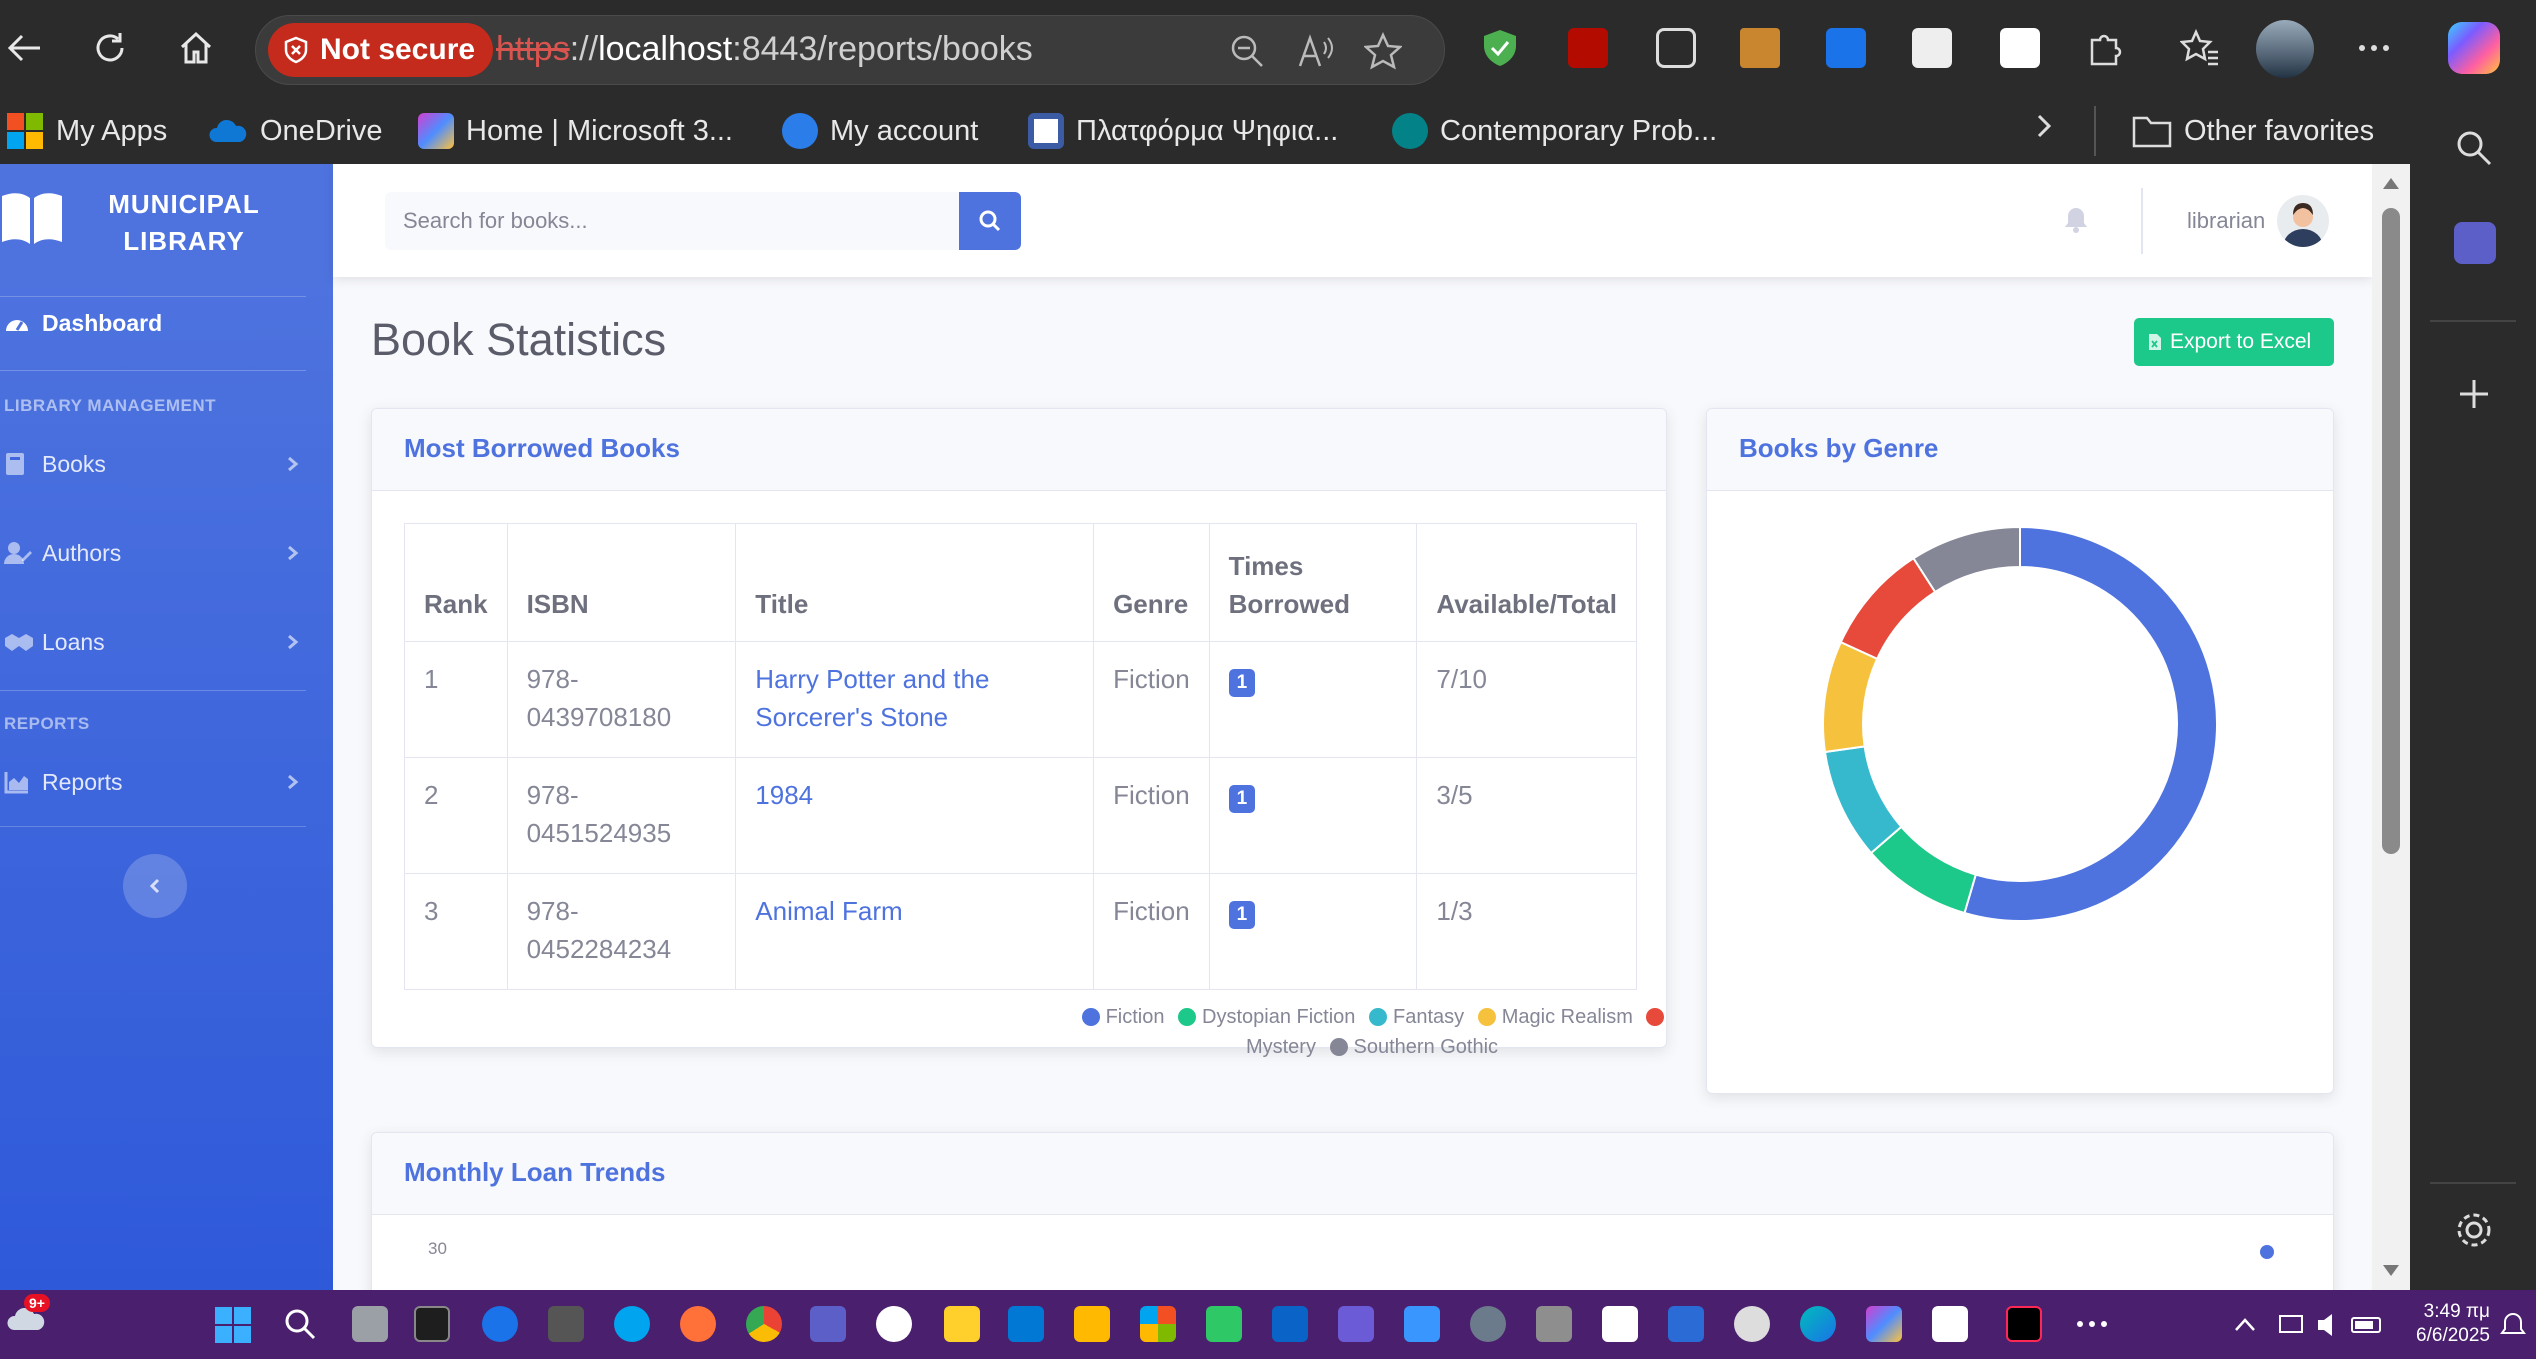 The image size is (2536, 1359). I want to click on chrome-icon, so click(764, 1324).